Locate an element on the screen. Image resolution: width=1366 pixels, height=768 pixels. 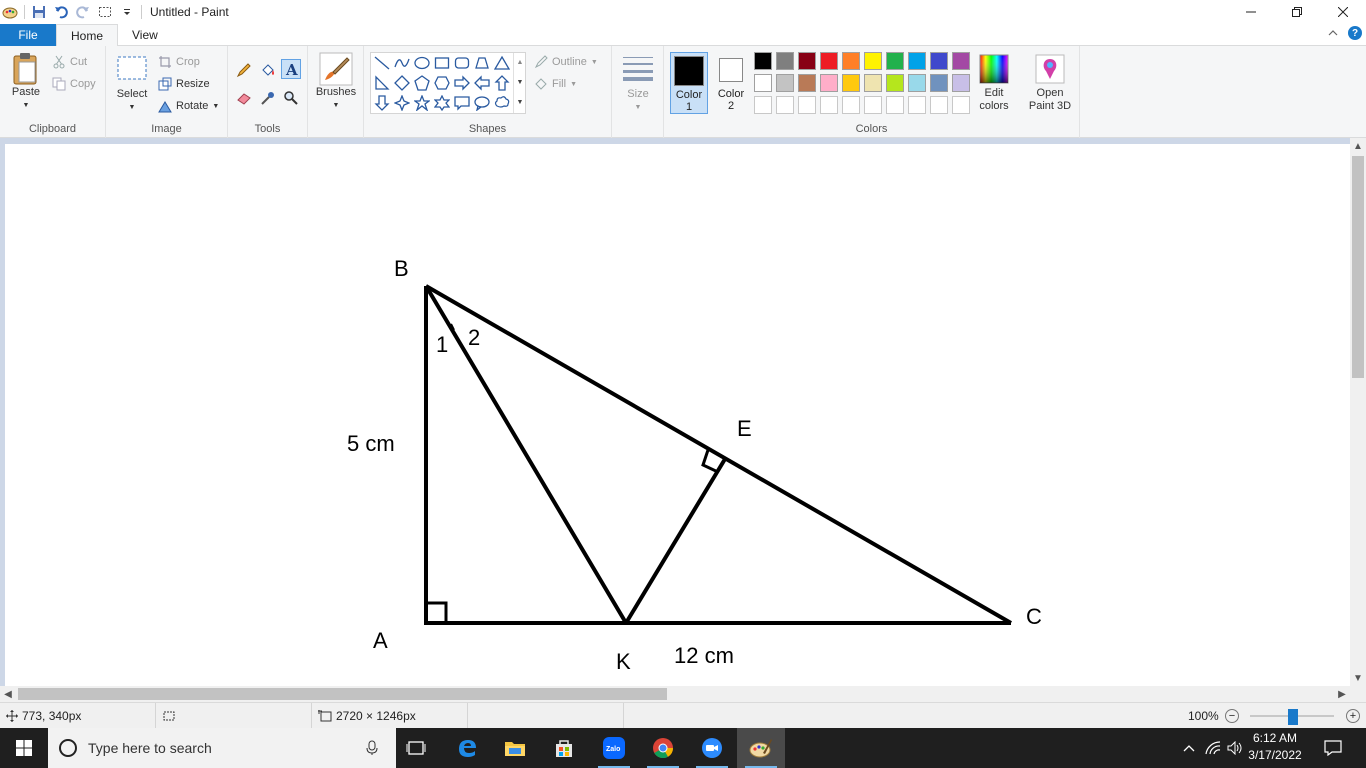
five-point-star-shape-icon is located at coordinates (422, 103).